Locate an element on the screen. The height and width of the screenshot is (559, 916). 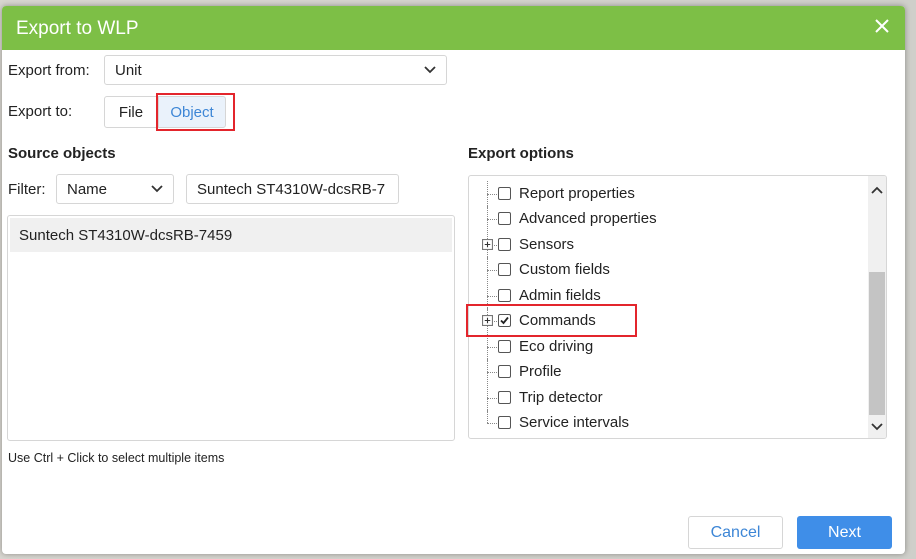
tree-item-label: Report properties is located at coordinates (577, 193).